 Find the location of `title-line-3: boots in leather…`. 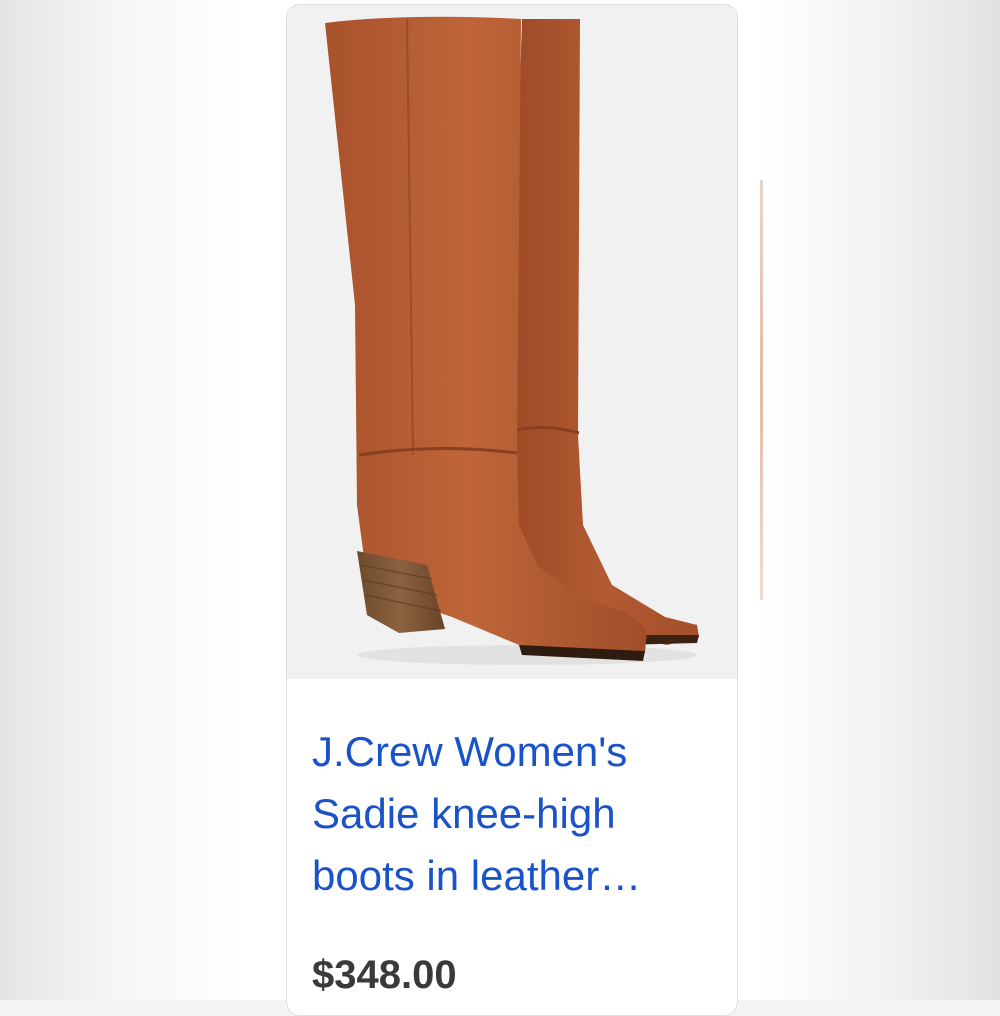

title-line-3: boots in leather… is located at coordinates (477, 875).